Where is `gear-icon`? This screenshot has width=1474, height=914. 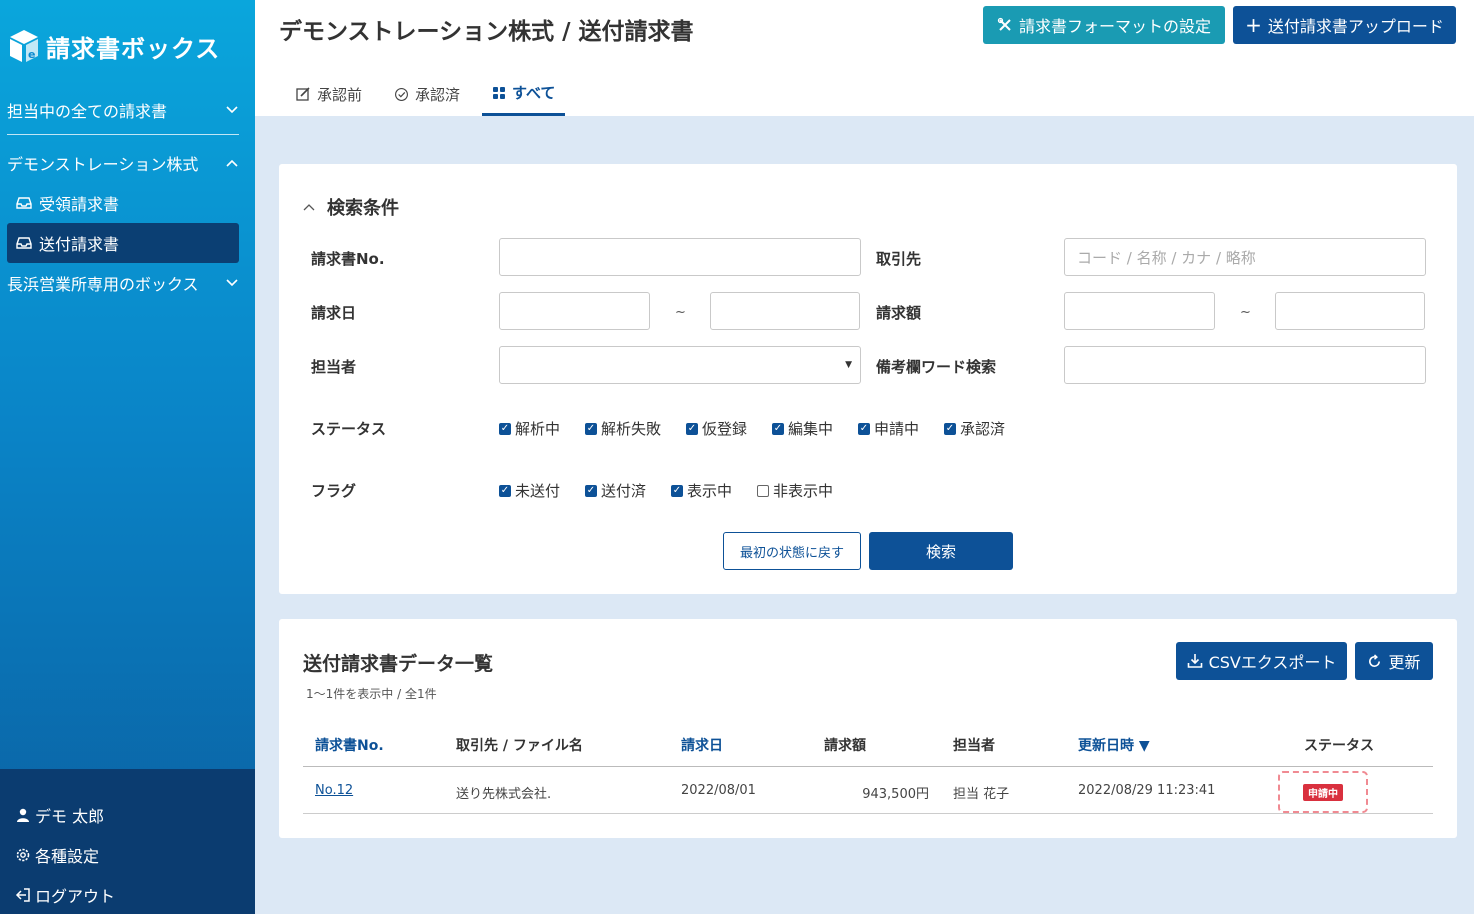
gear-icon is located at coordinates (23, 855).